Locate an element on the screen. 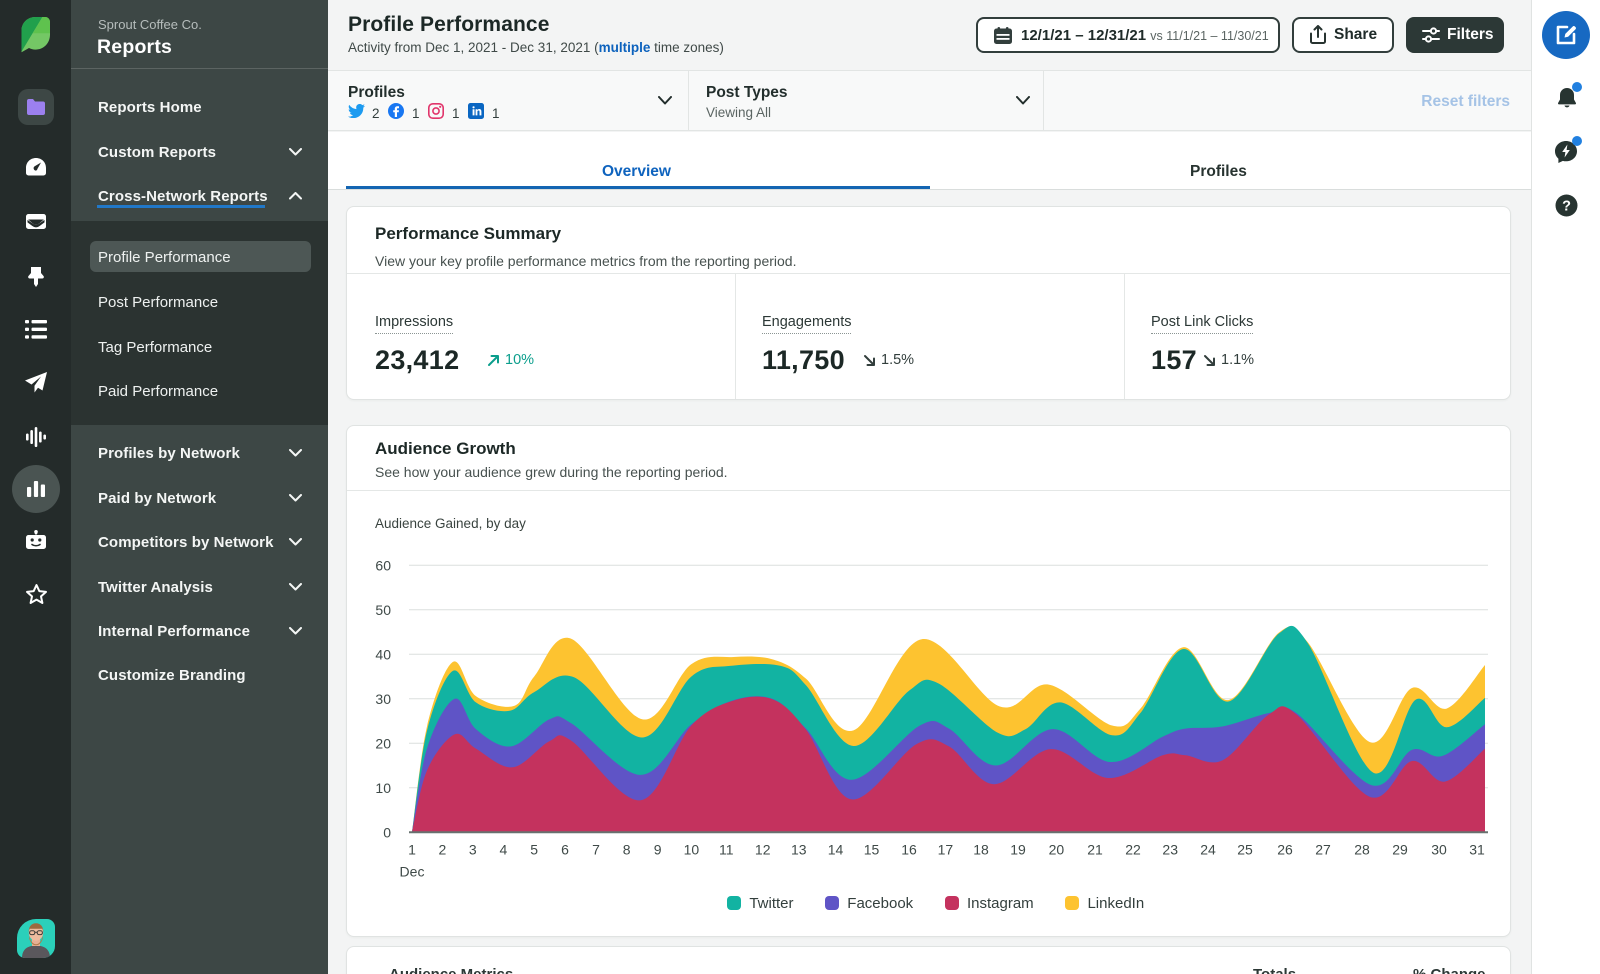  svg-text: 5 is located at coordinates (534, 849).